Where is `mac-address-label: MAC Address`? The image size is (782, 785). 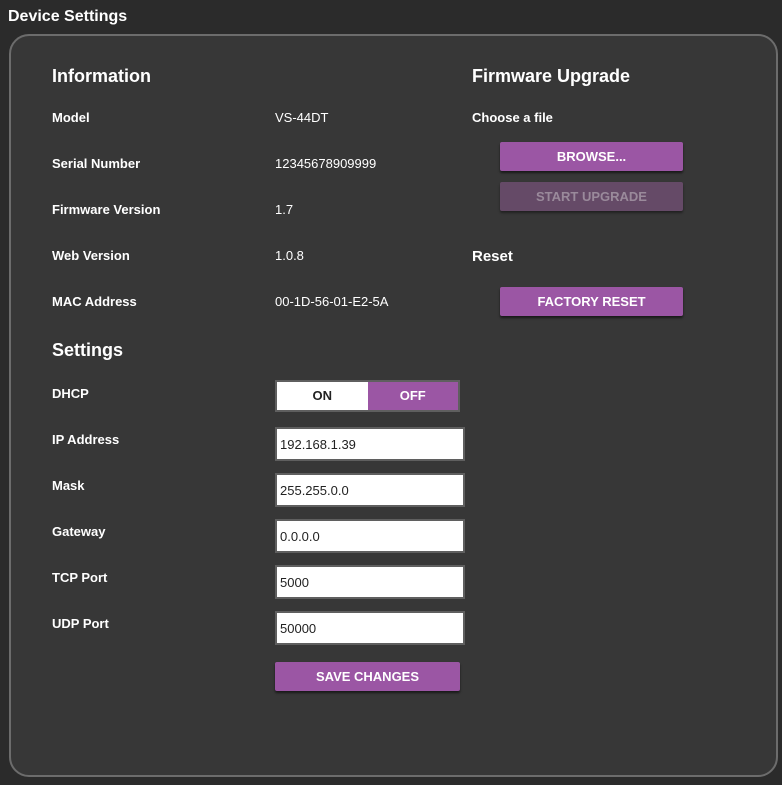
mac-address-label: MAC Address is located at coordinates (94, 301).